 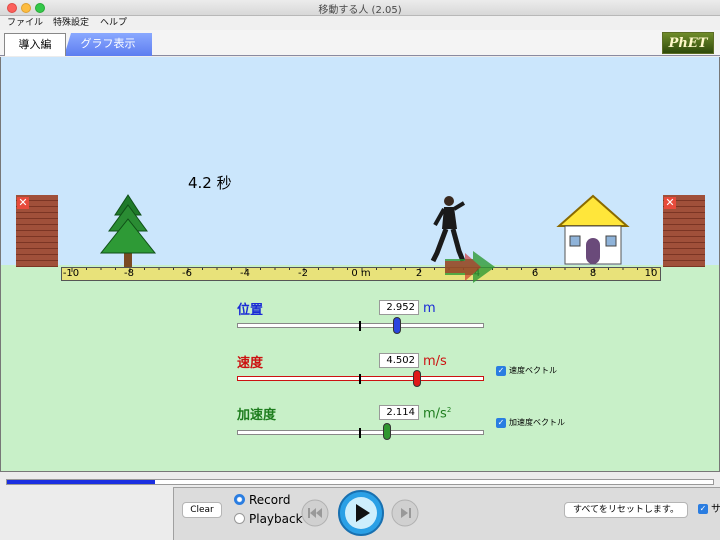 What do you see at coordinates (245, 273) in the screenshot?
I see `ruler-tick-label: -4` at bounding box center [245, 273].